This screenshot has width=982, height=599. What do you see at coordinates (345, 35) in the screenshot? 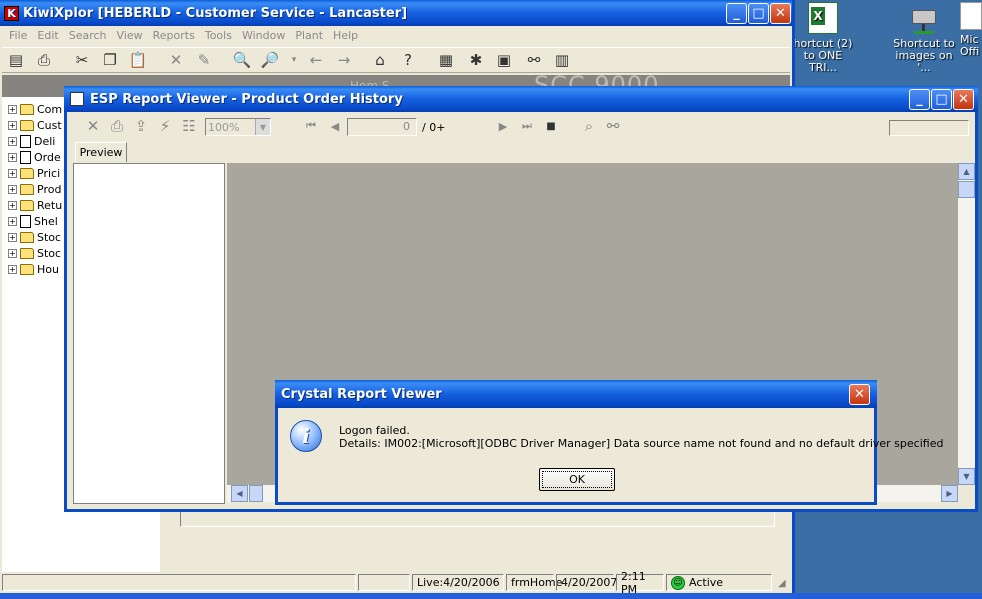
I see `menu-help: Help` at bounding box center [345, 35].